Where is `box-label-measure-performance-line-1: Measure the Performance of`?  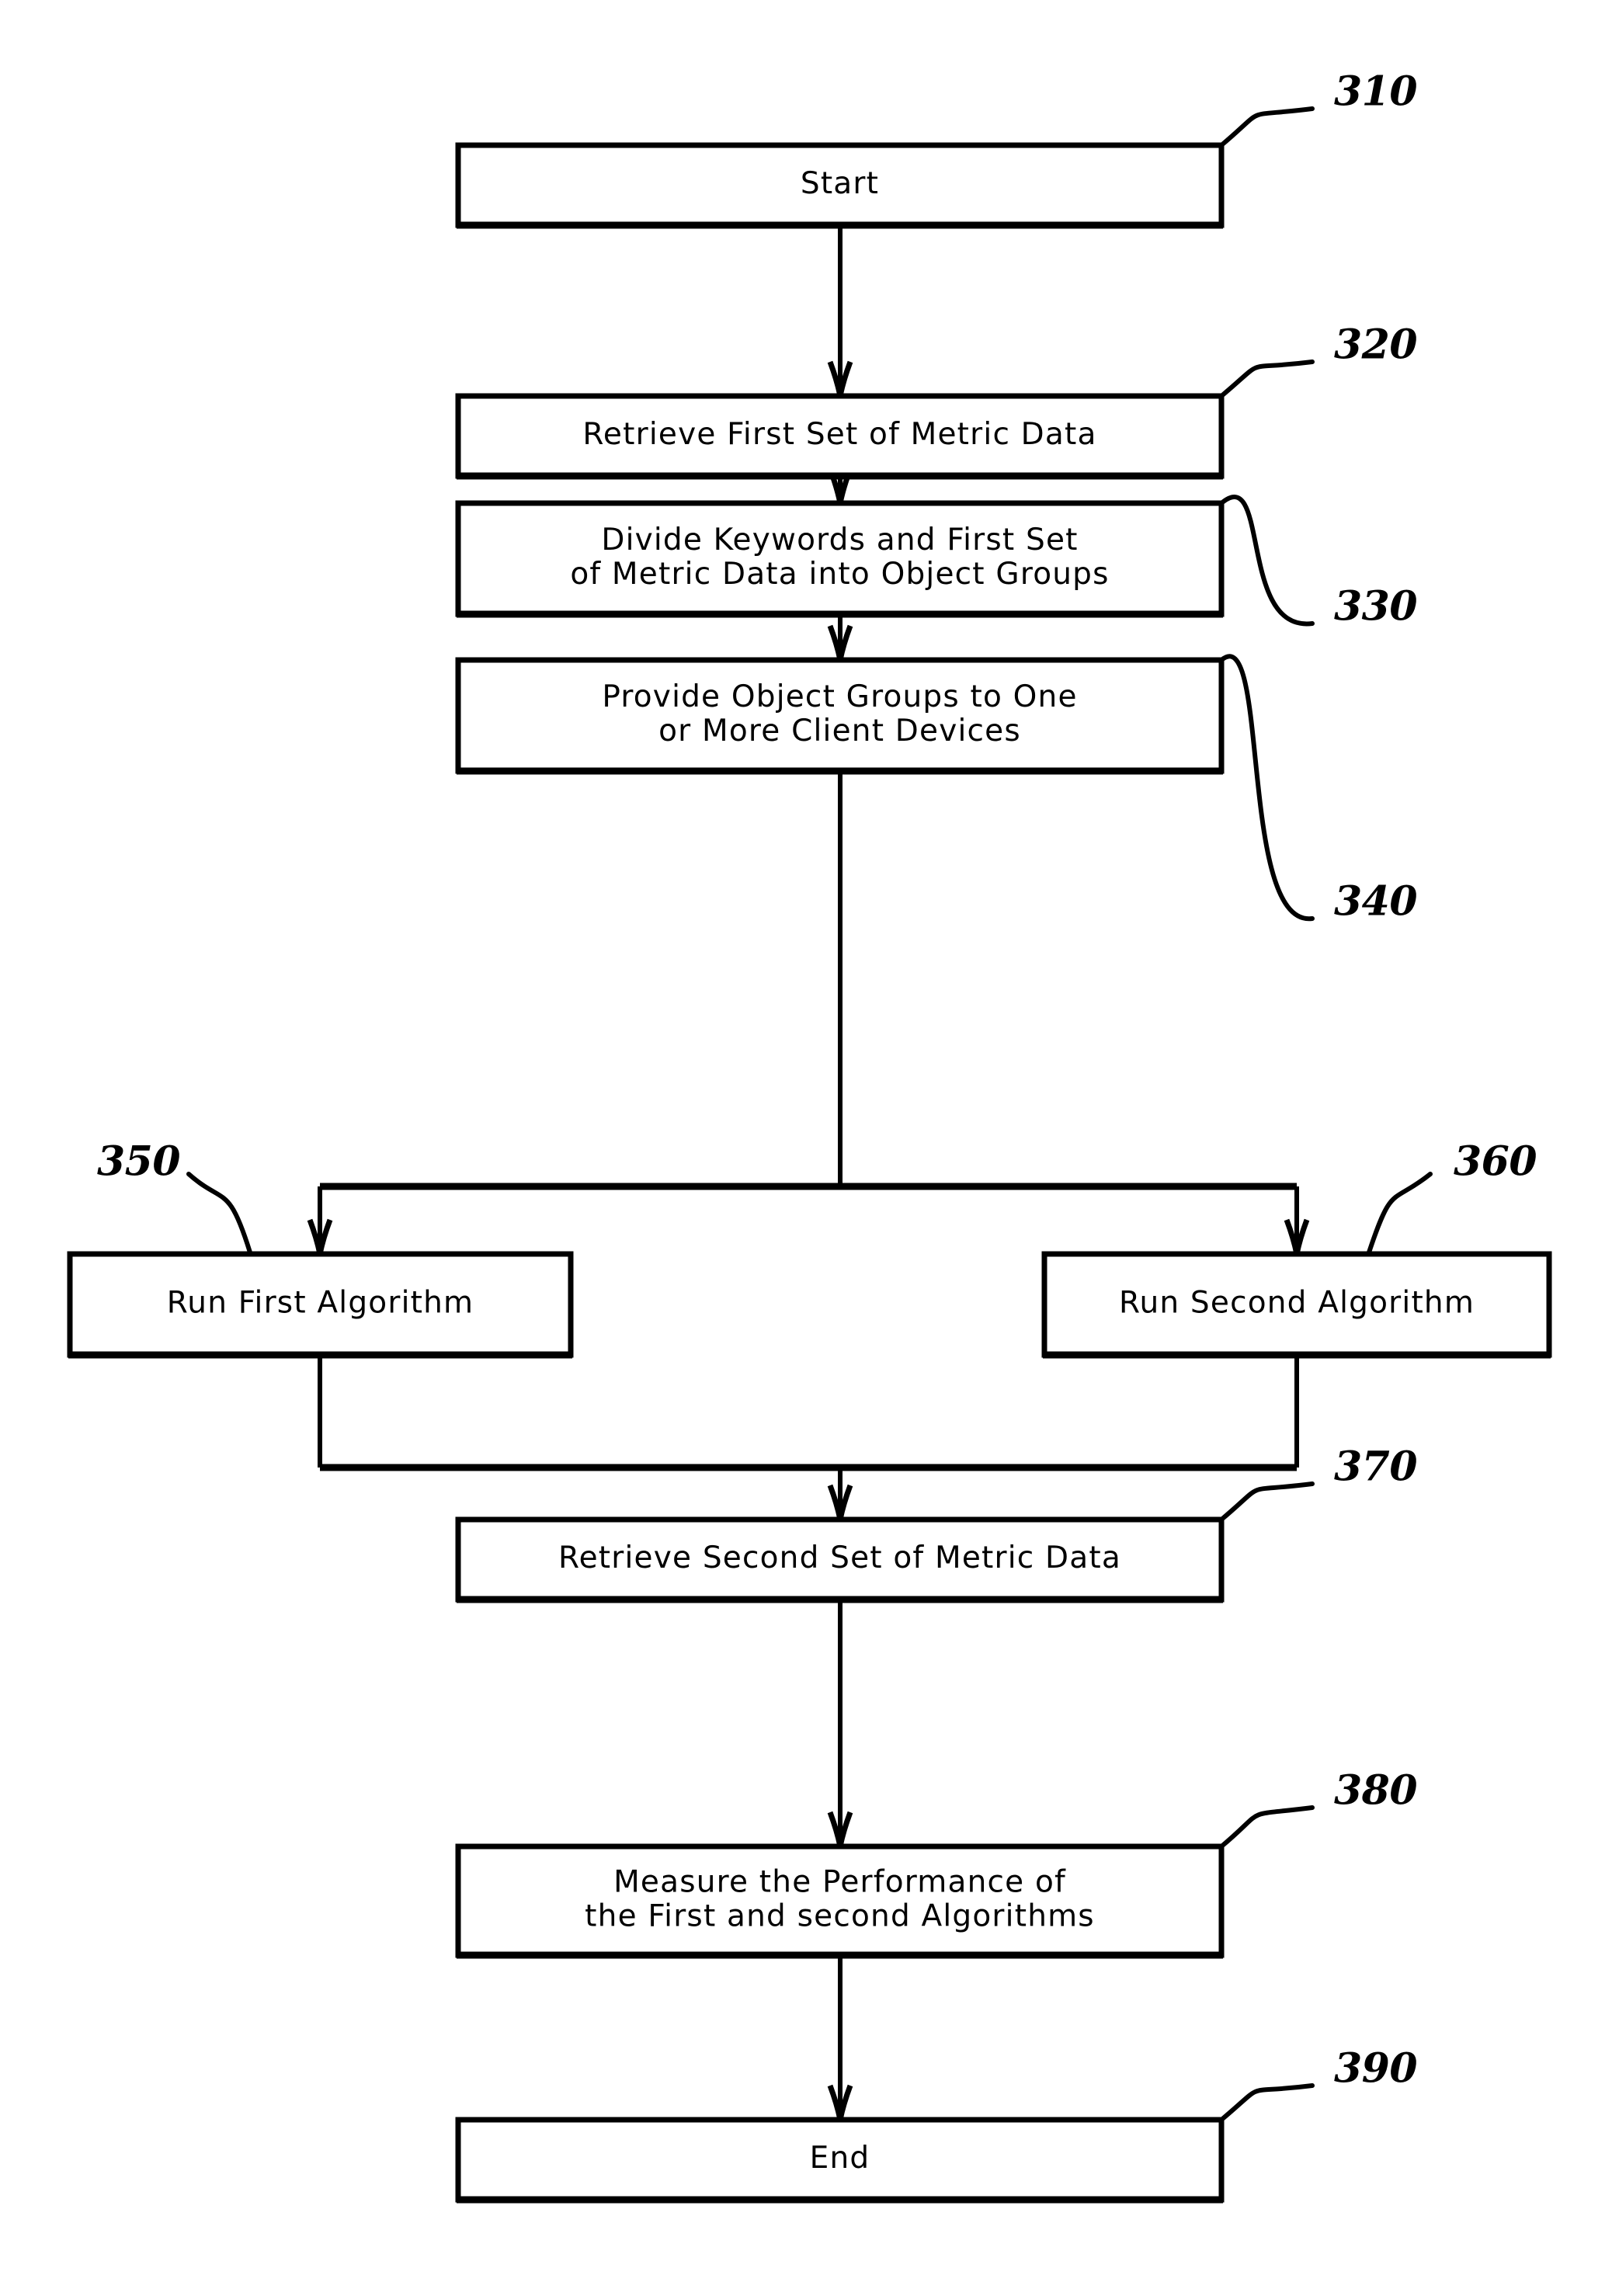
box-label-measure-performance-line-1: Measure the Performance of is located at coordinates (840, 1883).